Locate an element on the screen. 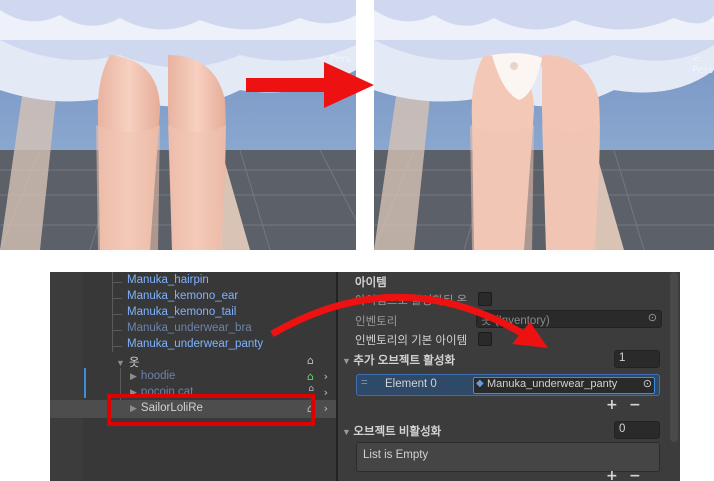 This screenshot has height=481, width=714. empty-list-text: List is Empty is located at coordinates (396, 455).